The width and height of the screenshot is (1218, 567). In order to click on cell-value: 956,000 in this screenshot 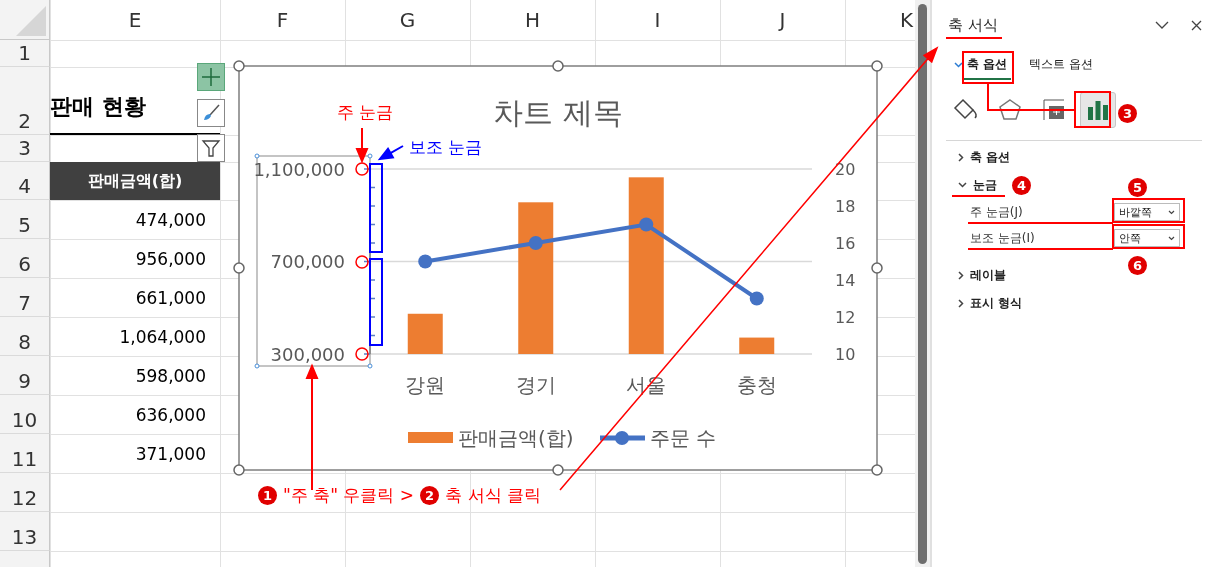, I will do `click(170, 258)`.